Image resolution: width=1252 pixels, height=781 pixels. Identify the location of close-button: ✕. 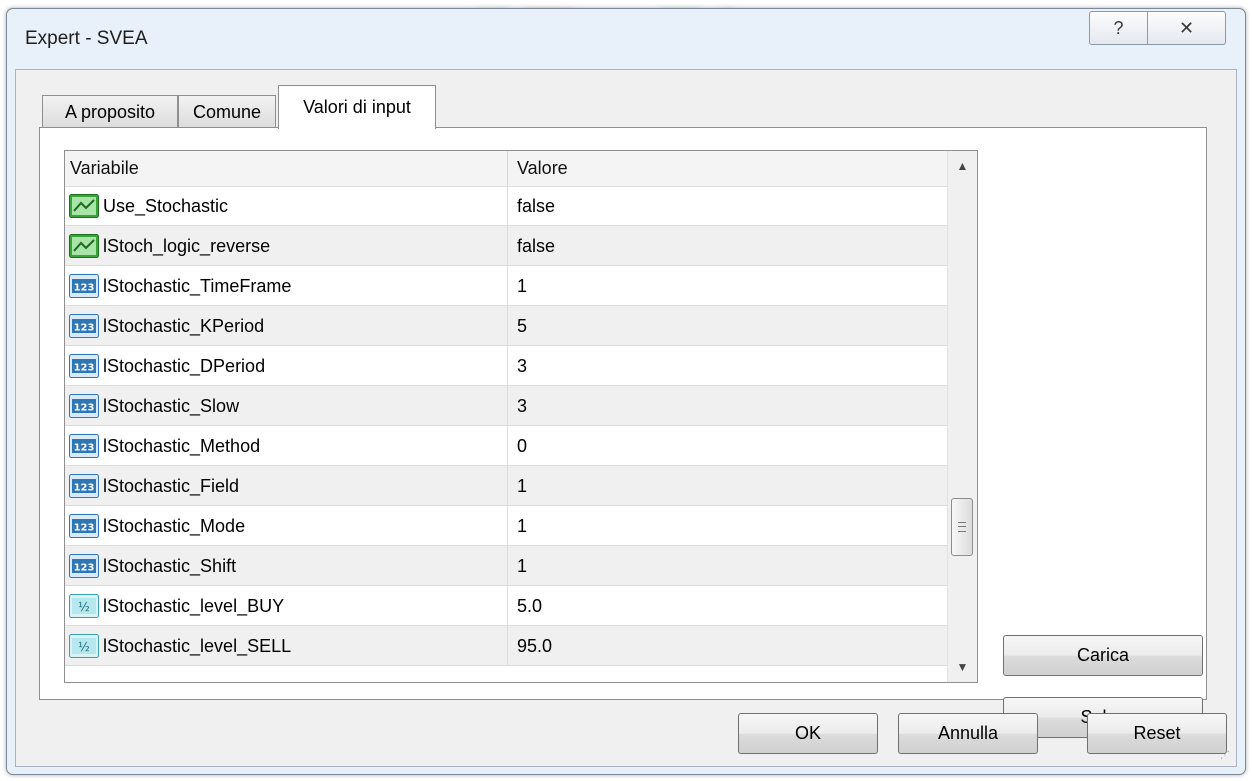
(1186, 28).